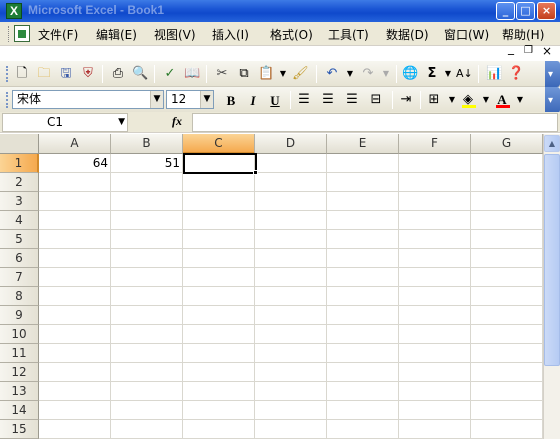 This screenshot has height=439, width=560. I want to click on borders-dropdown-icon: ▼, so click(452, 100).